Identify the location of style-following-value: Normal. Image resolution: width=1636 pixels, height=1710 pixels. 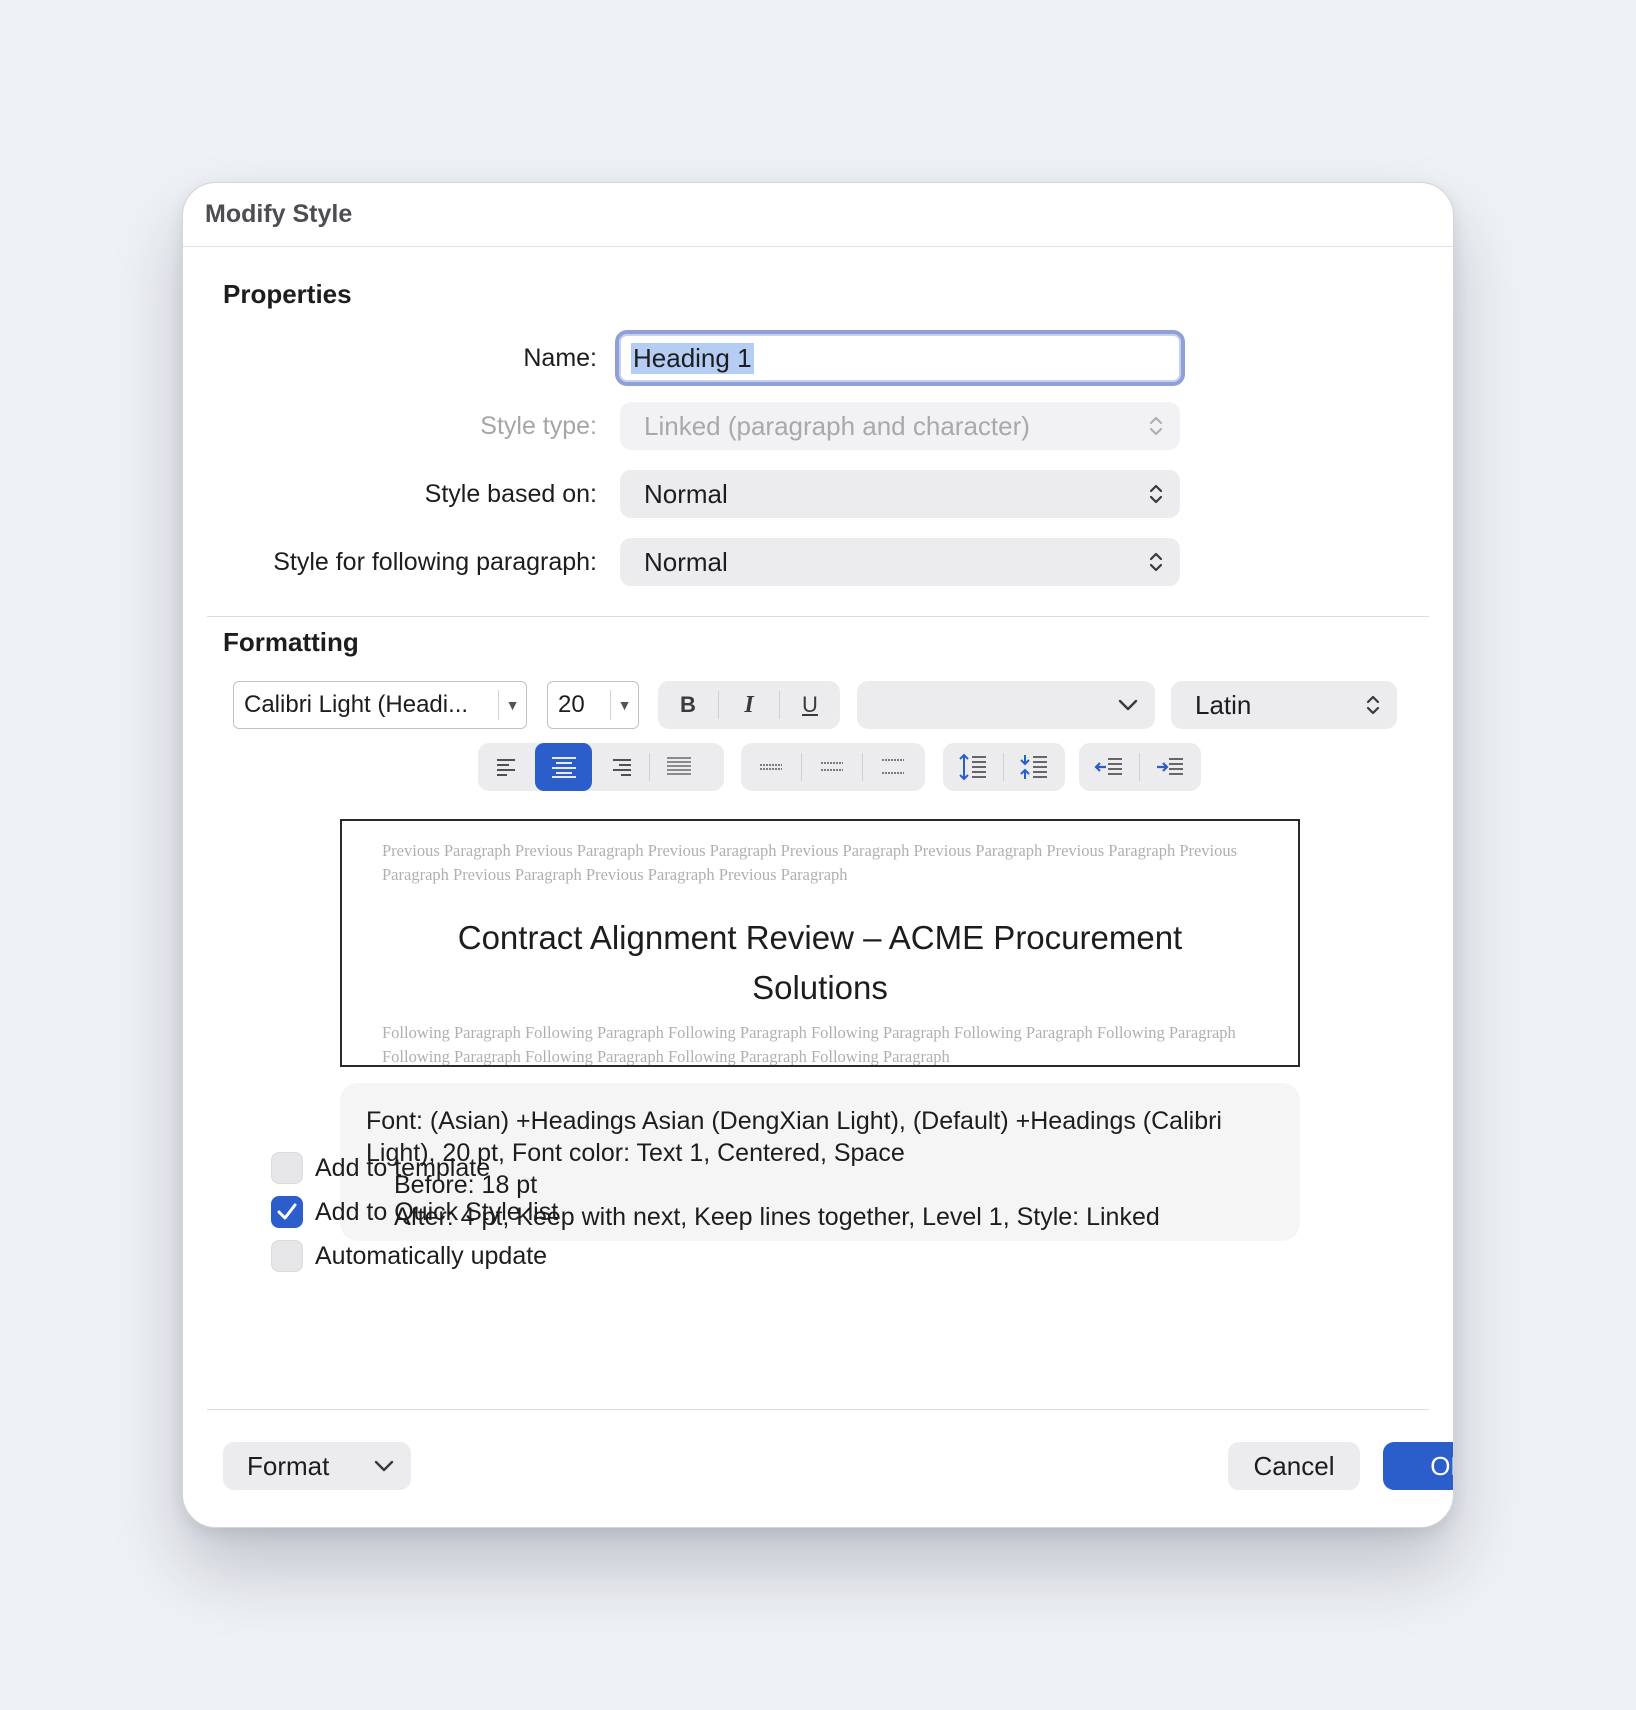
(686, 561).